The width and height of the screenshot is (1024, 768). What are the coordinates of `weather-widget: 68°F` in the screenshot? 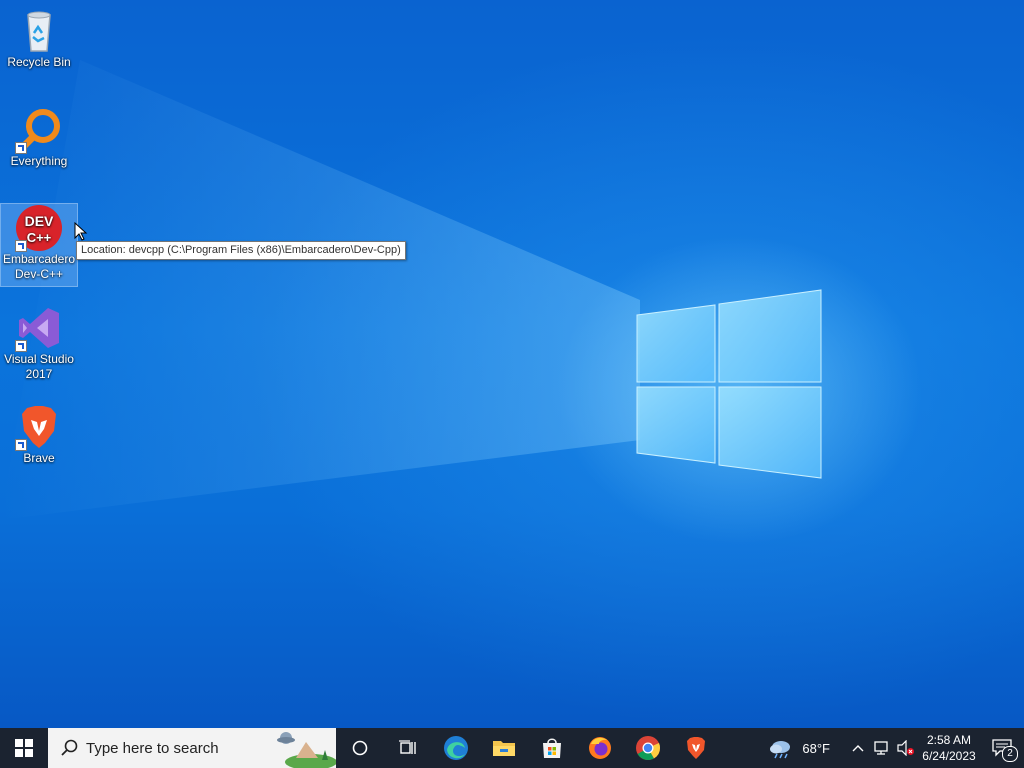 It's located at (799, 748).